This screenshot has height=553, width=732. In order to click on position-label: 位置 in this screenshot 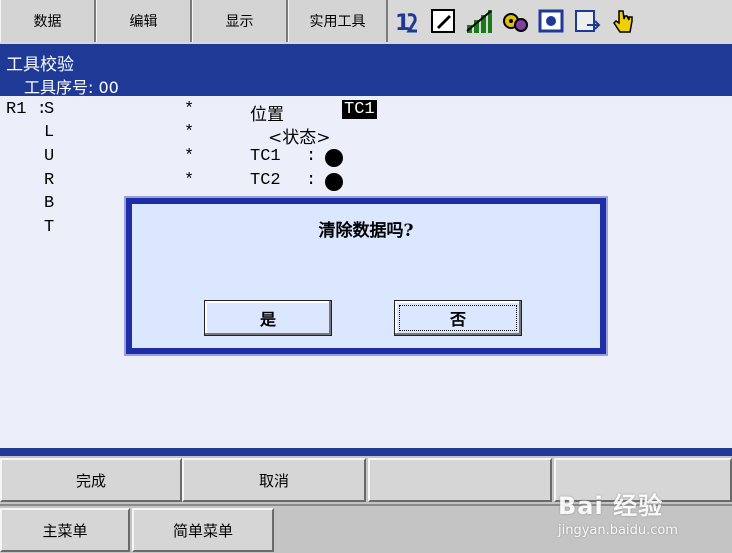, I will do `click(267, 115)`.